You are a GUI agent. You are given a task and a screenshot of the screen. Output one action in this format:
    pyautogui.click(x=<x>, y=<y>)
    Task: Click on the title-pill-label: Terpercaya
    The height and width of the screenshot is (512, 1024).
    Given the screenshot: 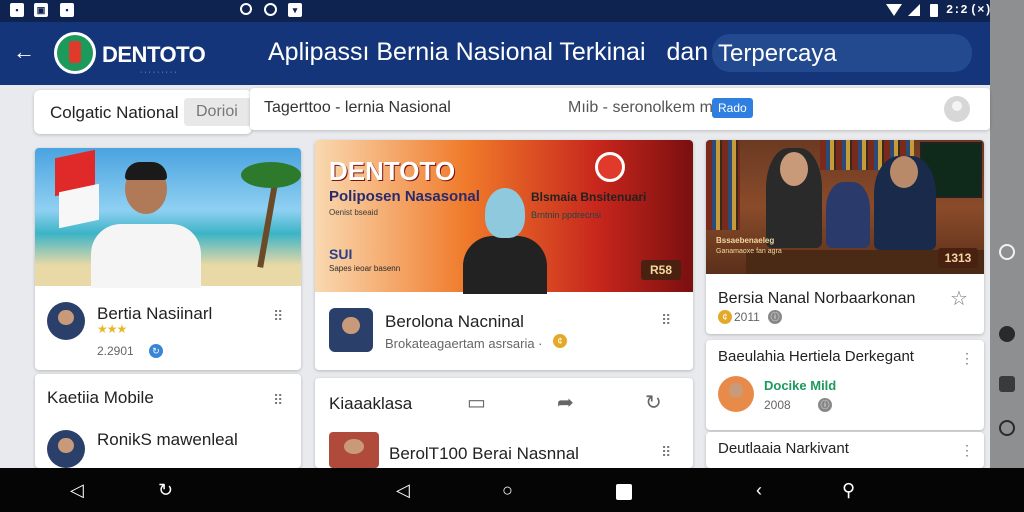 What is the action you would take?
    pyautogui.click(x=777, y=53)
    